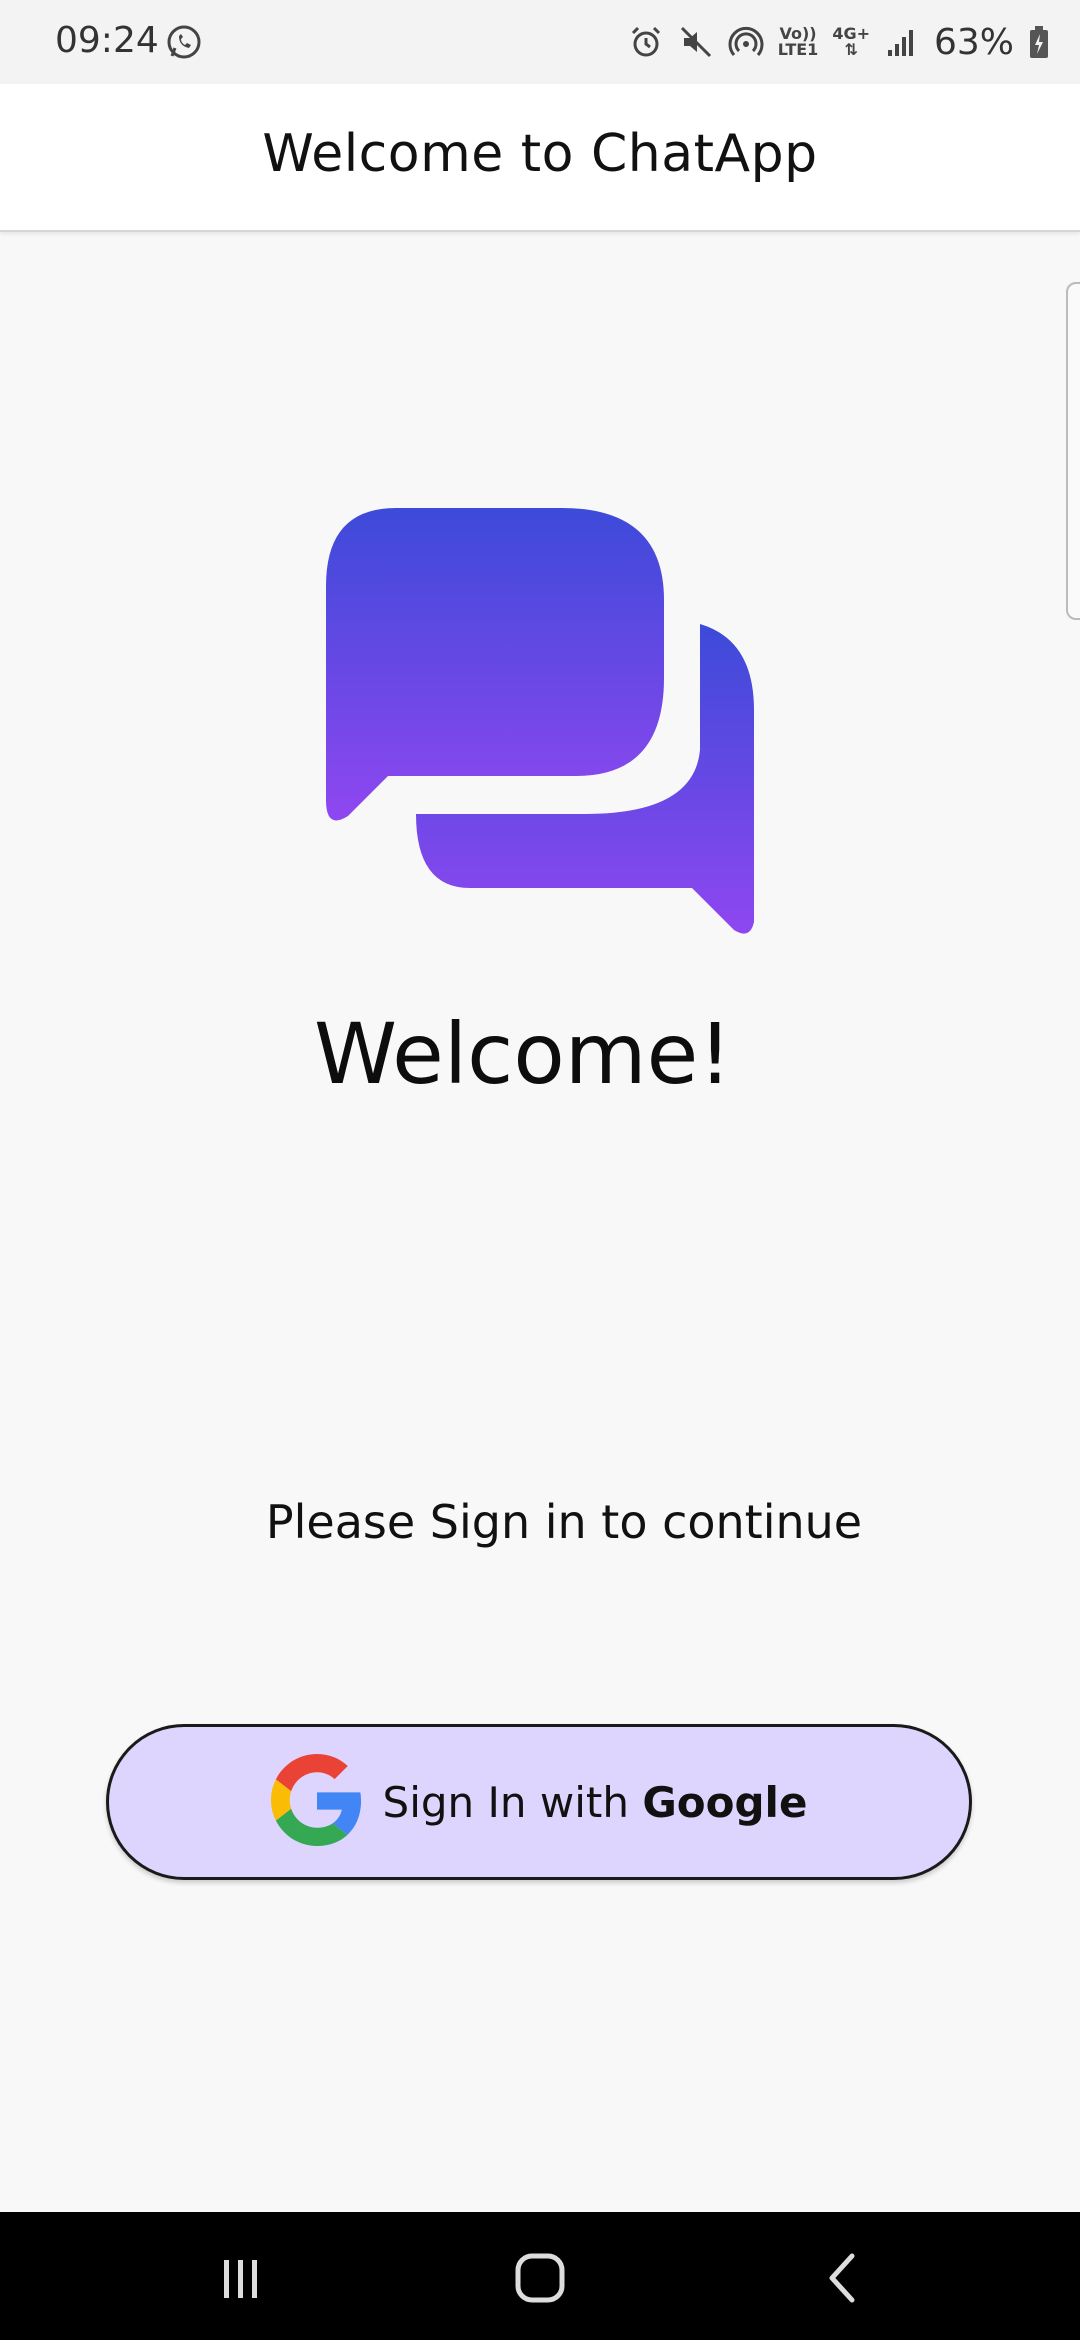 The image size is (1080, 2340). Describe the element at coordinates (1073, 451) in the screenshot. I see `scroll-indicator` at that location.